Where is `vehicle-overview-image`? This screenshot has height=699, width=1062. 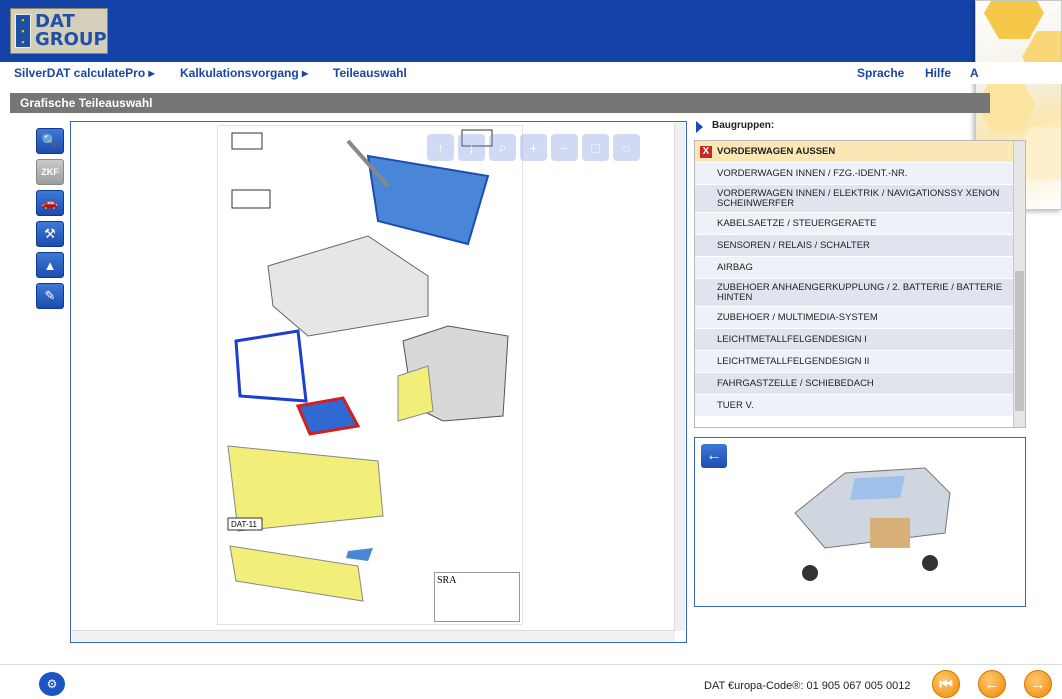 vehicle-overview-image is located at coordinates (860, 522).